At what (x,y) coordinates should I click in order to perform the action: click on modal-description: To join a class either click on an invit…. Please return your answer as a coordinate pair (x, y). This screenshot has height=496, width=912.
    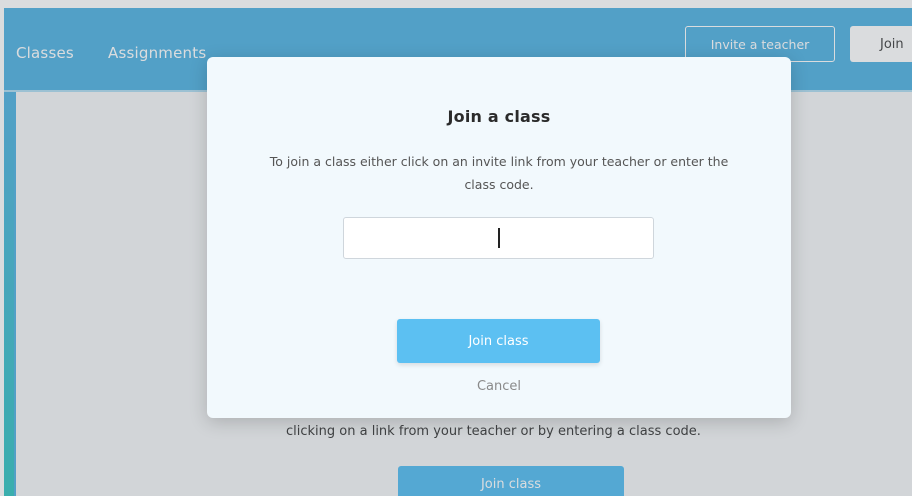
    Looking at the image, I should click on (499, 173).